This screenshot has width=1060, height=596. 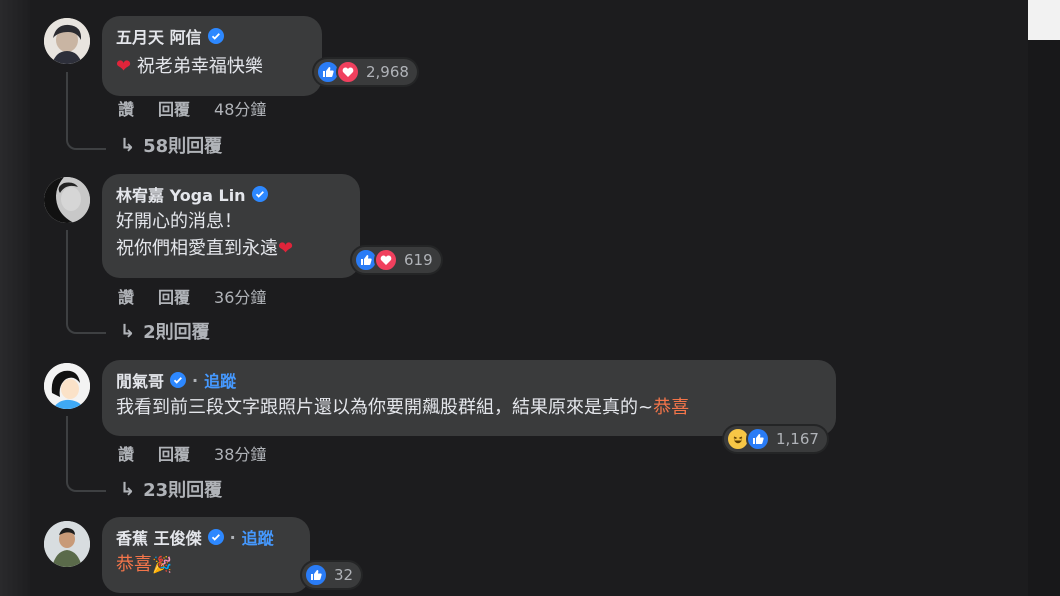 I want to click on author-name: 五月天 阿信, so click(x=159, y=36).